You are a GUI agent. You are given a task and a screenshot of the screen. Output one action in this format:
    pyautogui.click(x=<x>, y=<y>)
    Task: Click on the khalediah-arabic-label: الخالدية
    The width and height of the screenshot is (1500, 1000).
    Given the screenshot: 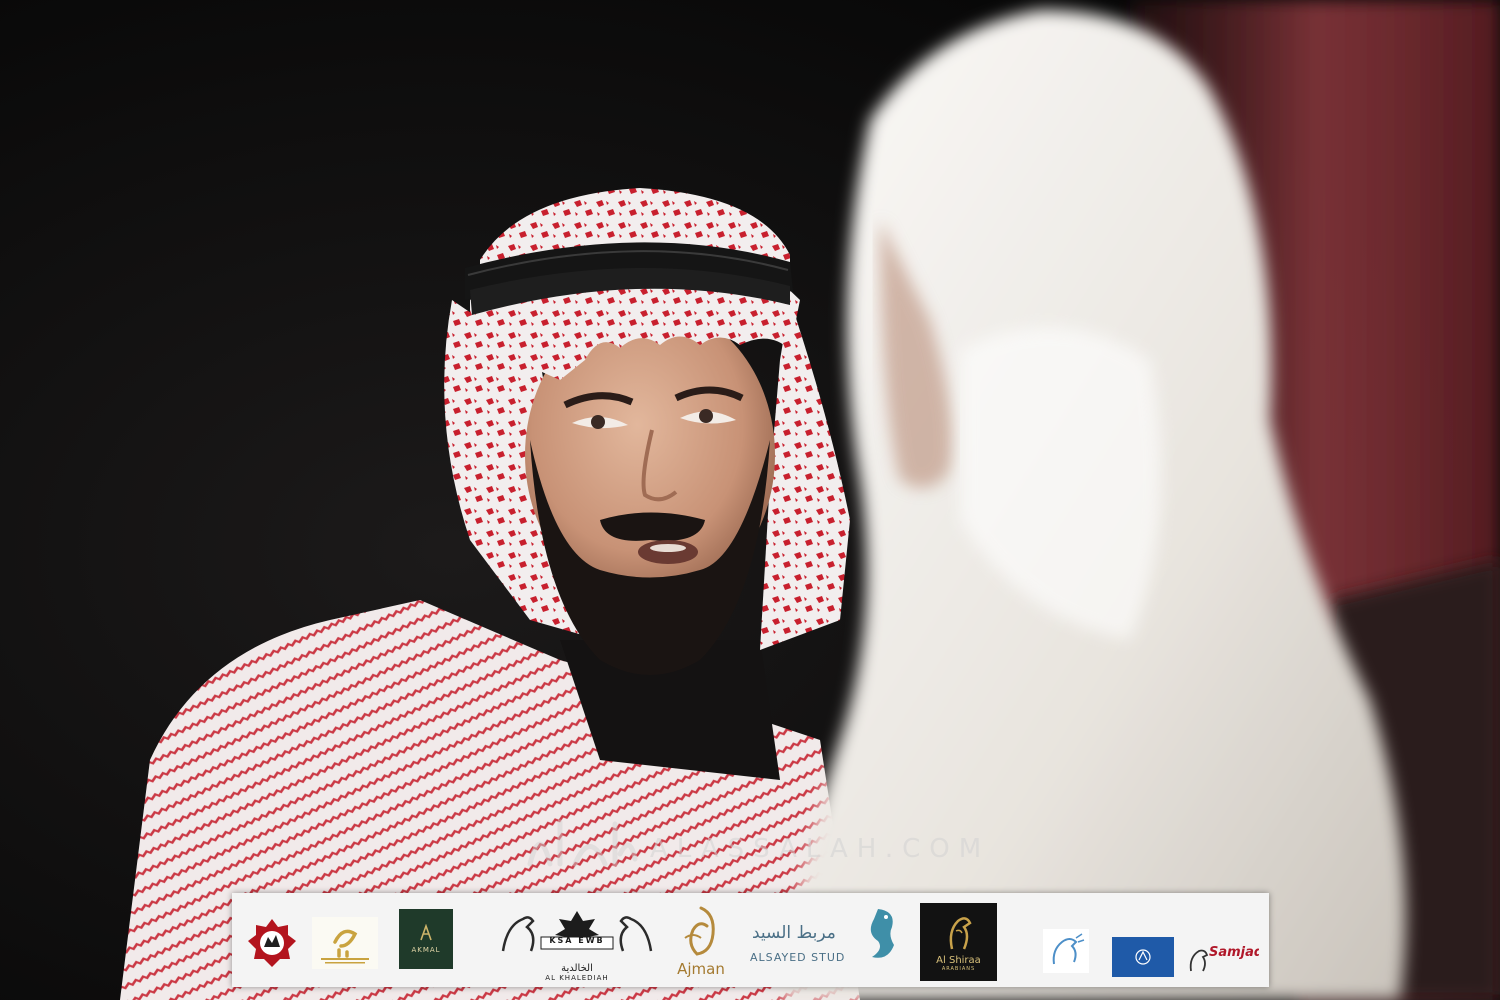 What is the action you would take?
    pyautogui.click(x=577, y=968)
    